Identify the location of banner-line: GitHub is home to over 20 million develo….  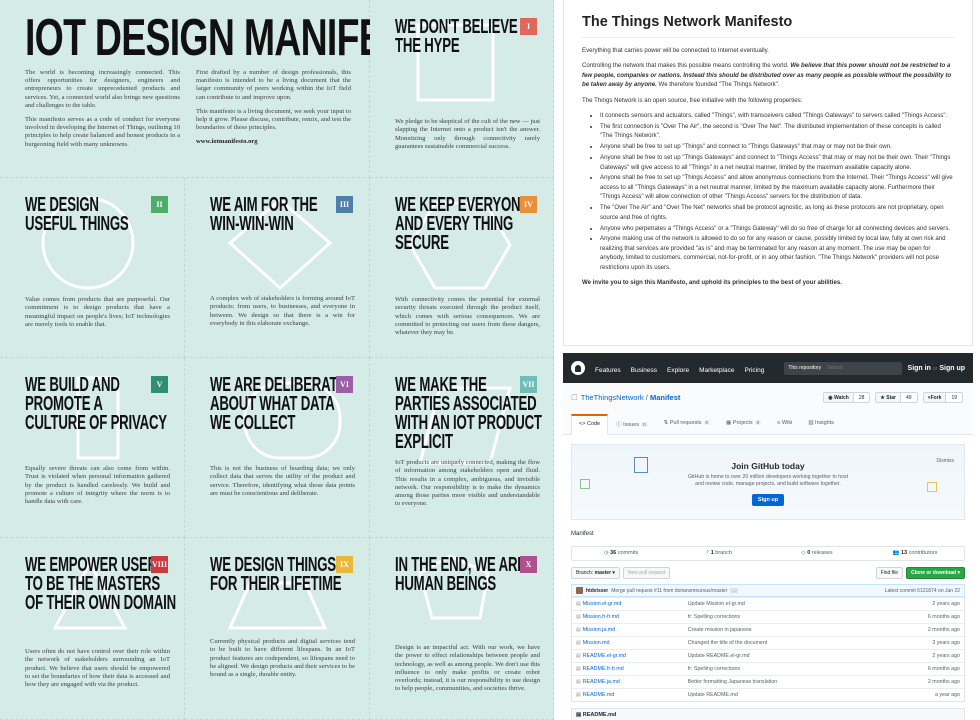
(768, 477).